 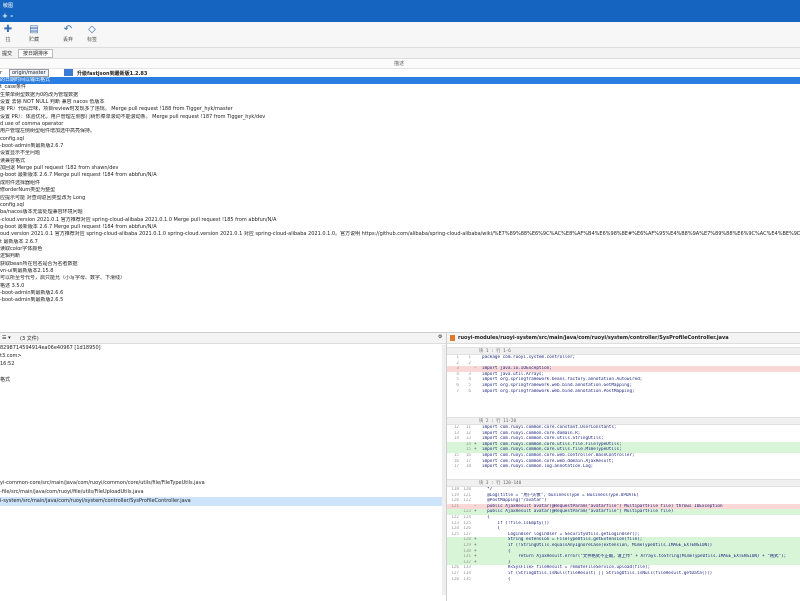 What do you see at coordinates (623, 421) in the screenshot?
I see `hunk-header: 块 2 : 行 11-20` at bounding box center [623, 421].